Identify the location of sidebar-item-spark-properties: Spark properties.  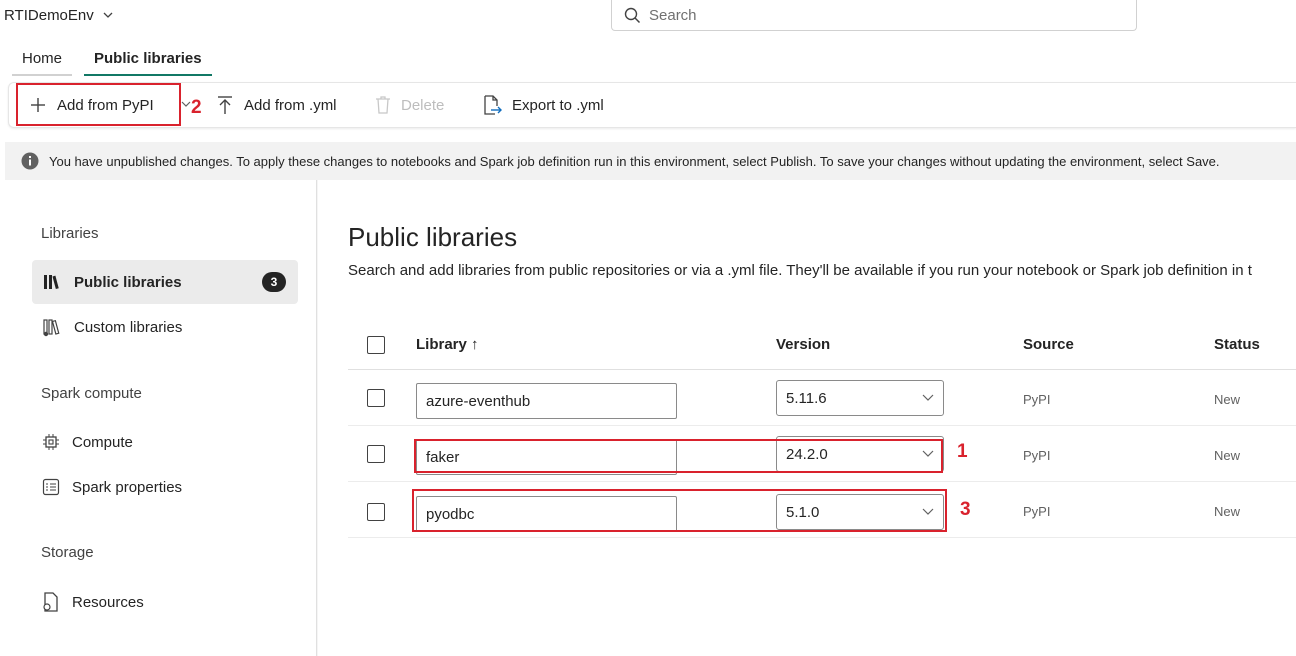
(165, 487).